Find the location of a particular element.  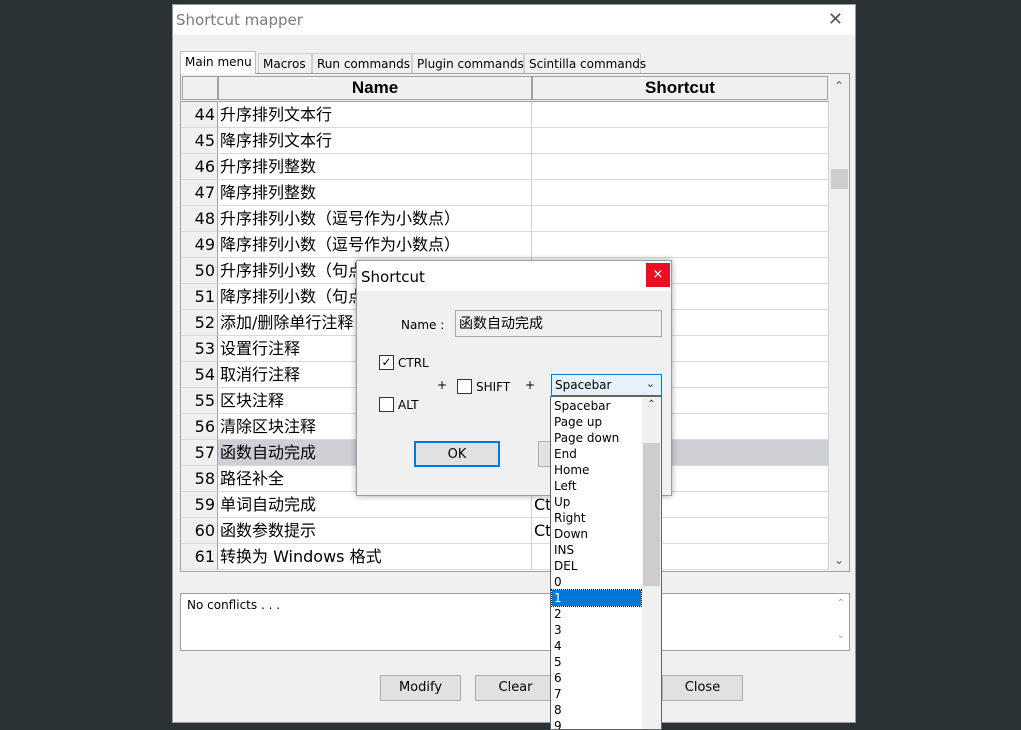

modify-button: Modify is located at coordinates (420, 688).